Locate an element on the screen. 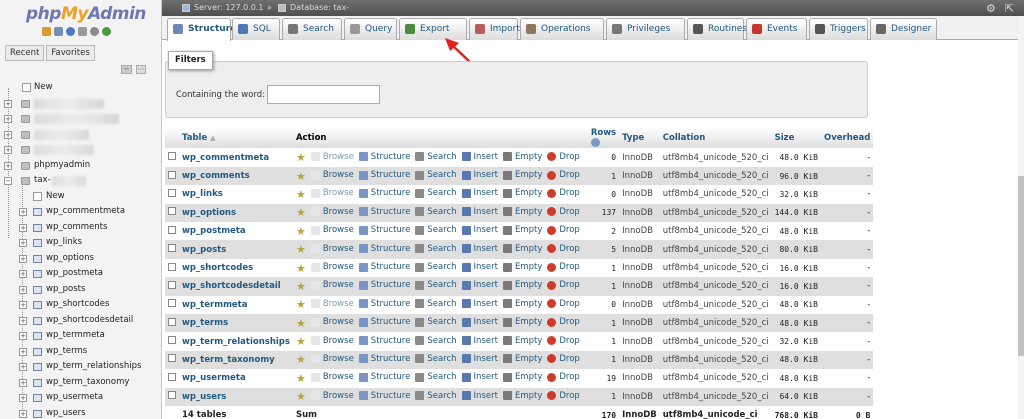 This screenshot has width=1024, height=419. table-name-link: wp_term_taxonomy is located at coordinates (228, 360).